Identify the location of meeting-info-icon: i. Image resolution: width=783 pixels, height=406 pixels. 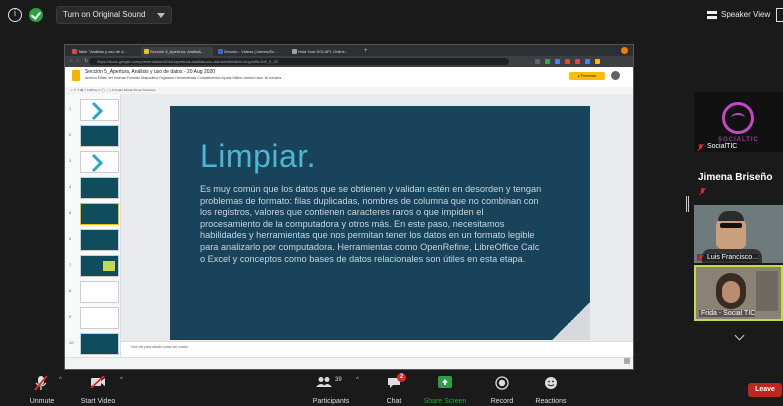
(15, 15).